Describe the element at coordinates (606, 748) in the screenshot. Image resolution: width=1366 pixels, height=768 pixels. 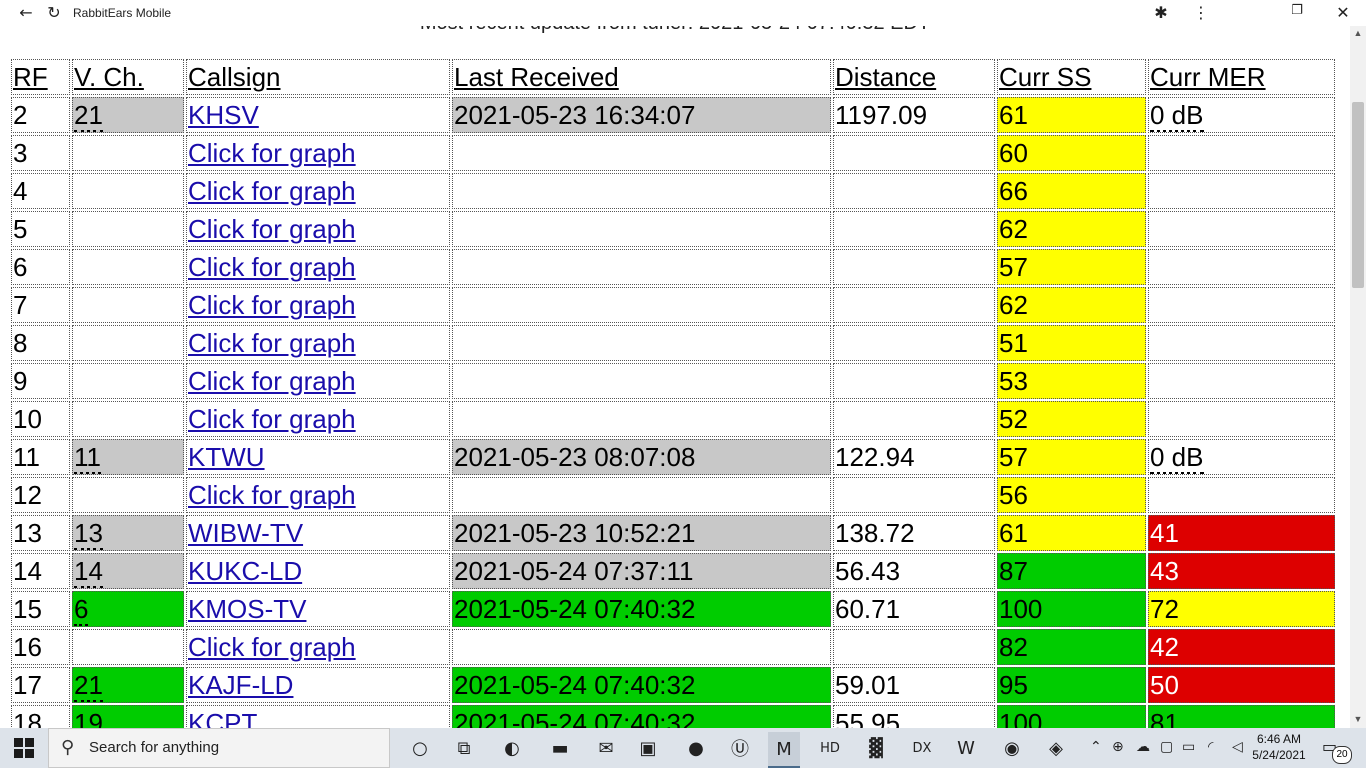
I see `mail-icon: ✉` at that location.